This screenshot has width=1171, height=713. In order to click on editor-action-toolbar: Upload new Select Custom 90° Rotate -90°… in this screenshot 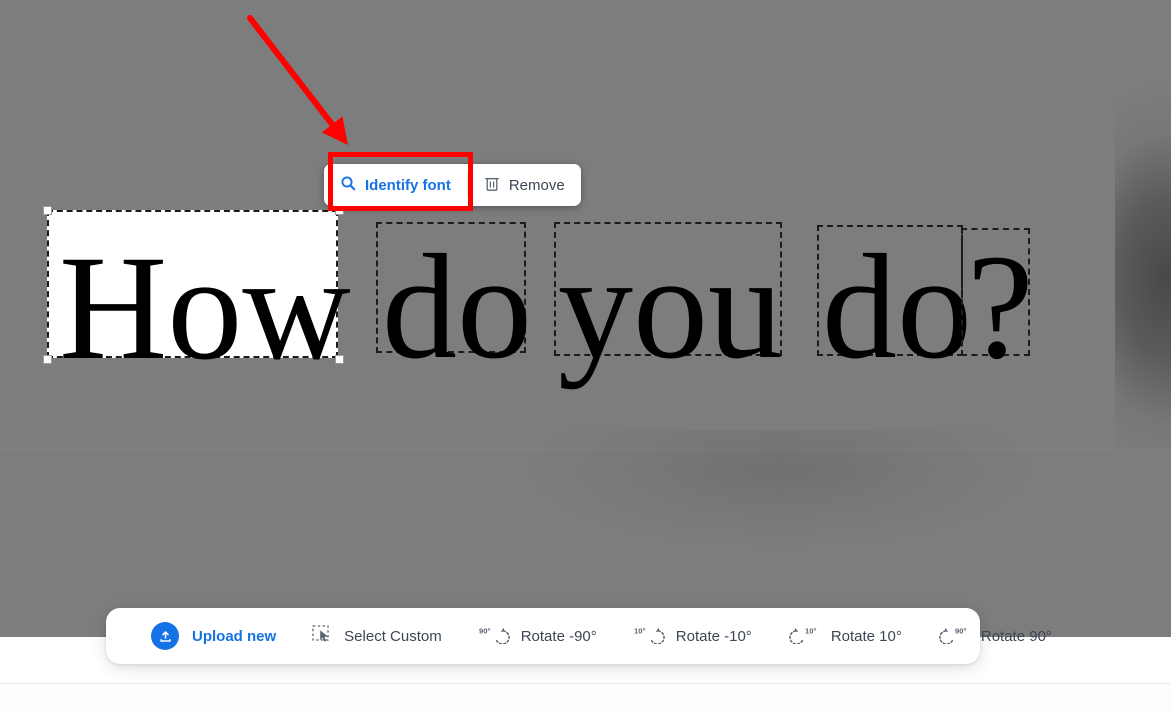, I will do `click(579, 636)`.